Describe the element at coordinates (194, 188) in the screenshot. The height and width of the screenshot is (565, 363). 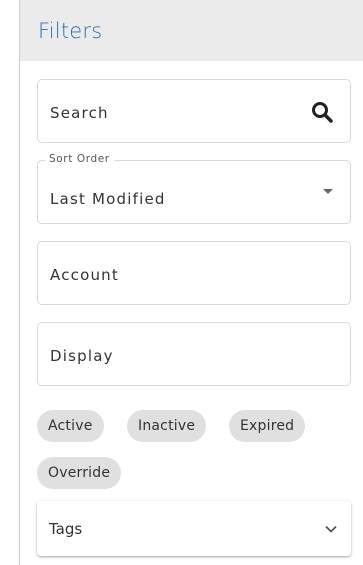
I see `sort-order-select: Sort Order Last Modified` at that location.